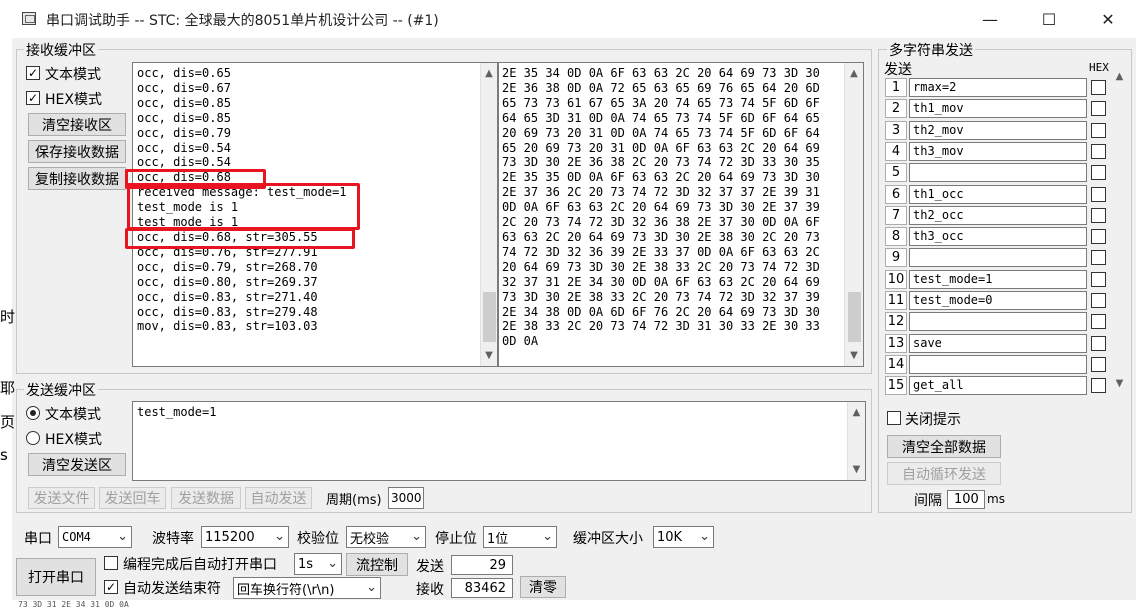 The width and height of the screenshot is (1148, 611). I want to click on clear-receive-button: 清空接收区, so click(77, 124).